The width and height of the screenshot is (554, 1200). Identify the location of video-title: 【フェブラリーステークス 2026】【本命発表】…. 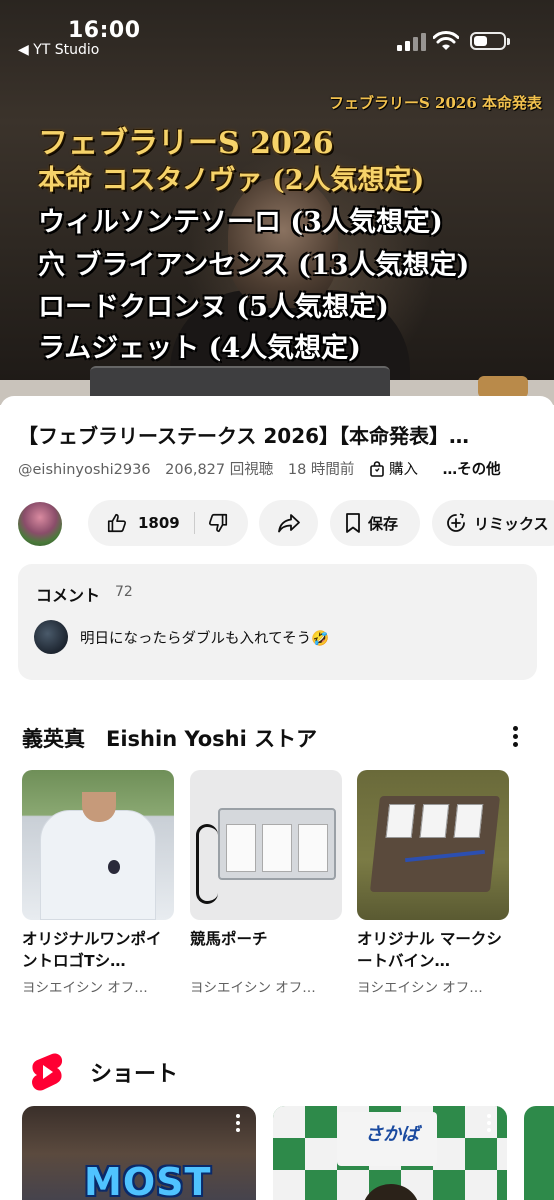
(278, 434).